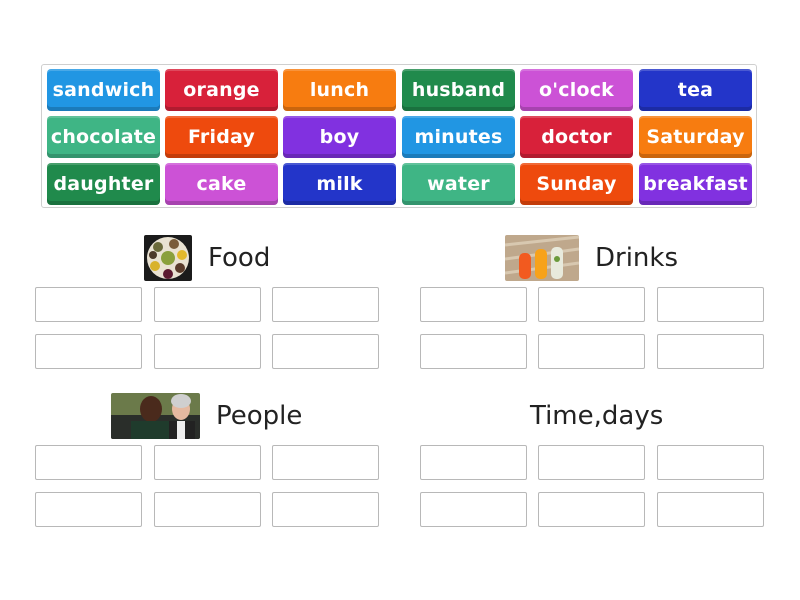 The width and height of the screenshot is (800, 600). Describe the element at coordinates (103, 90) in the screenshot. I see `word-tile: sandwich` at that location.